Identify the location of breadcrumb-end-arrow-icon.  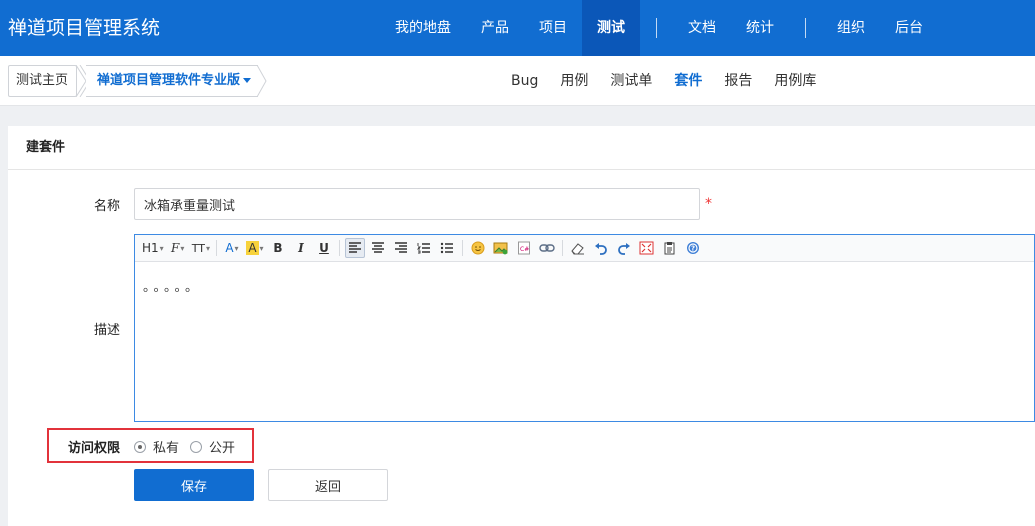
(262, 81).